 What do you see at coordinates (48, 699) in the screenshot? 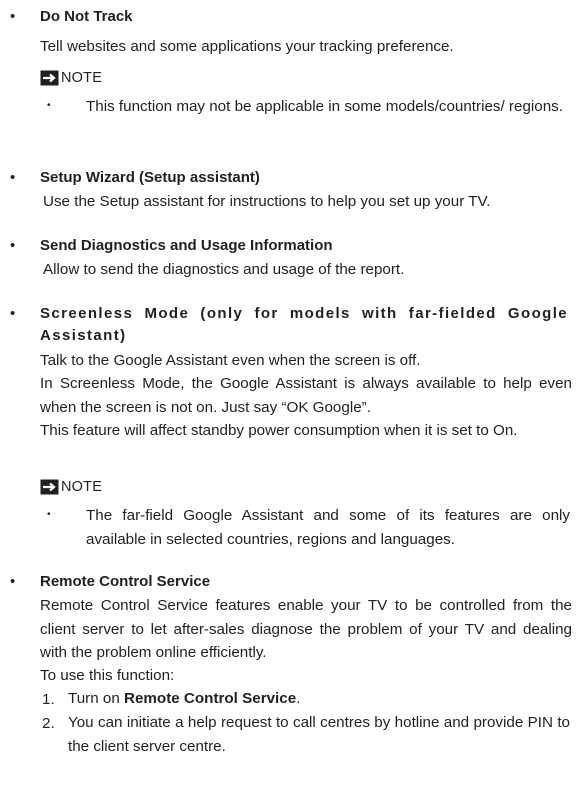
I see `step-number: 1.` at bounding box center [48, 699].